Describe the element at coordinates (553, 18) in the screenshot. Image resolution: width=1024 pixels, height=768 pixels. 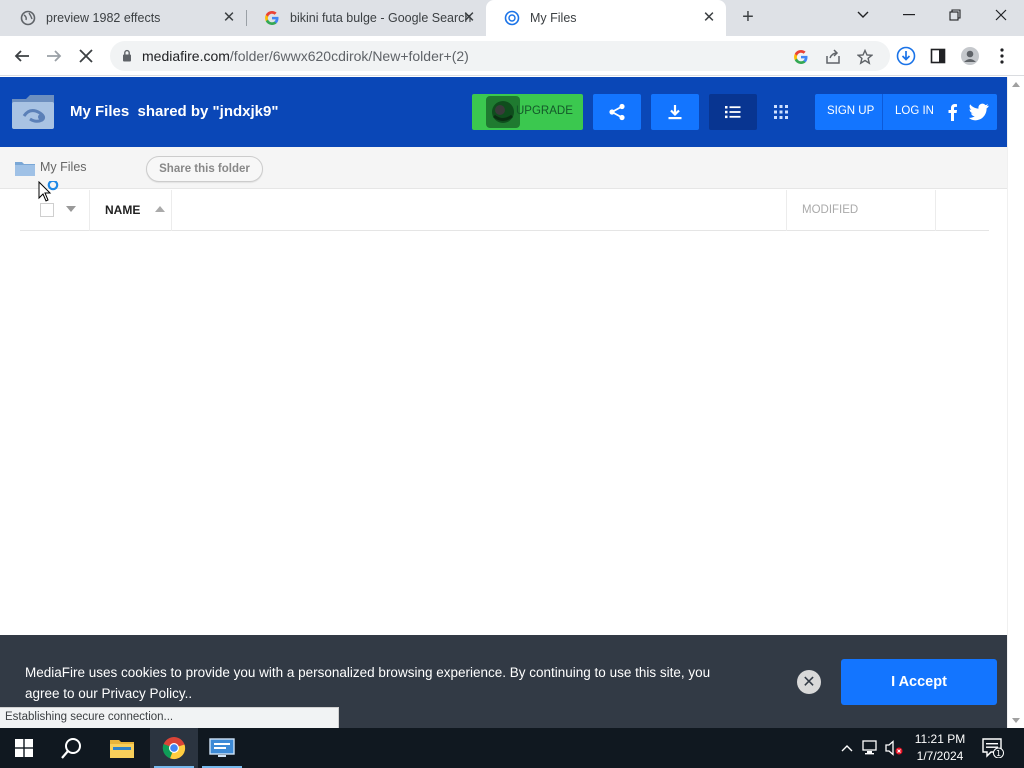
I see `tab-title: My Files` at that location.